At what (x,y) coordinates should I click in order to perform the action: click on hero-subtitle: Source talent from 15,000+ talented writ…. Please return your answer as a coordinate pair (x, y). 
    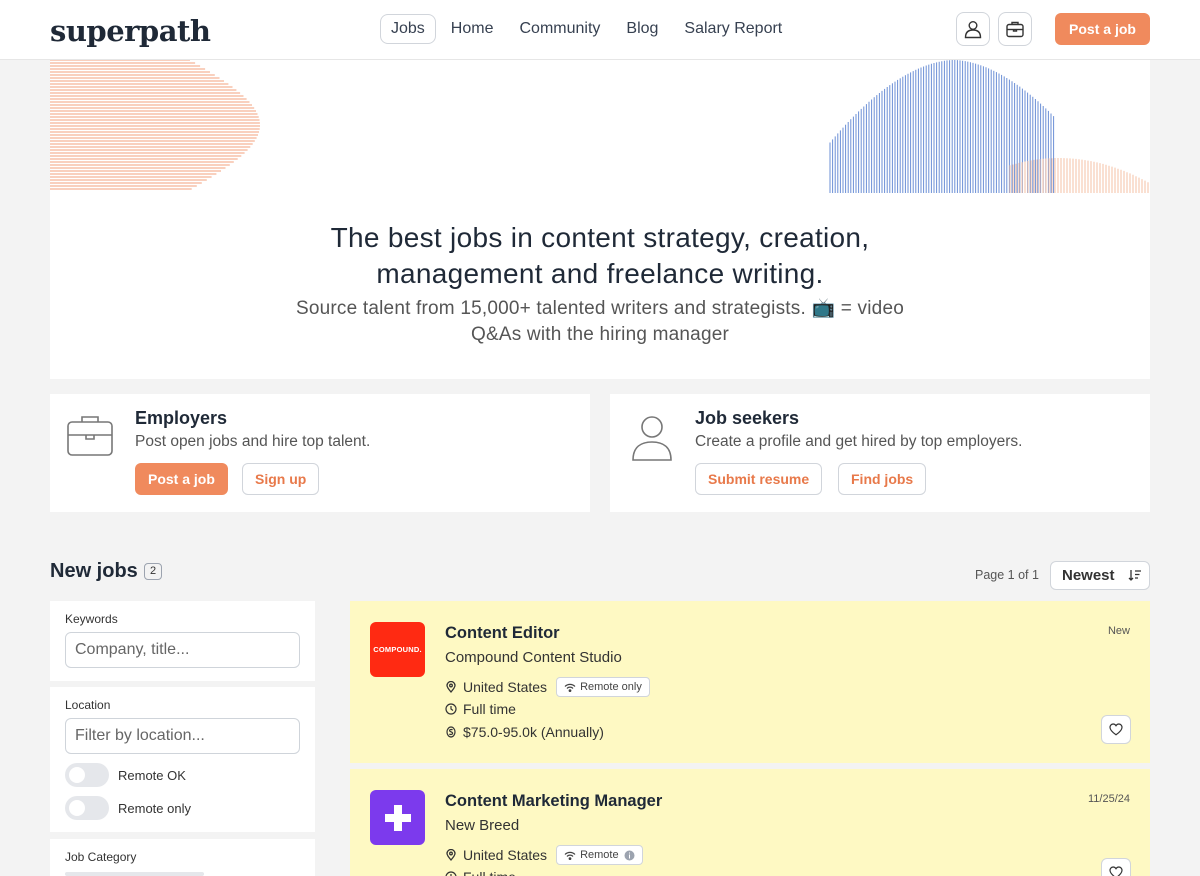
    Looking at the image, I should click on (600, 322).